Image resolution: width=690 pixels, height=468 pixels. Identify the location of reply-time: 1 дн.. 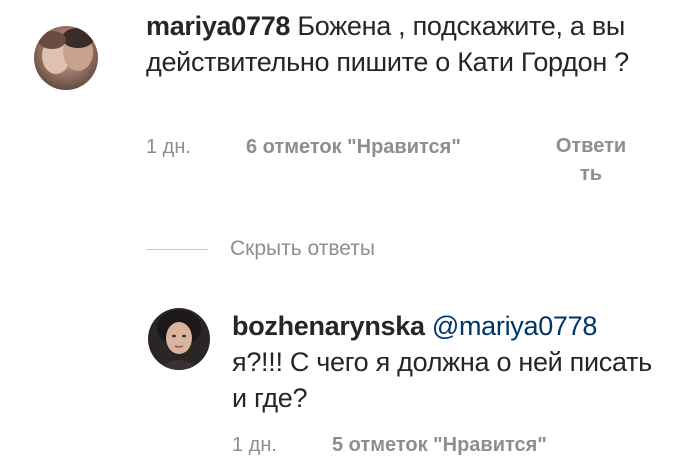
(254, 445).